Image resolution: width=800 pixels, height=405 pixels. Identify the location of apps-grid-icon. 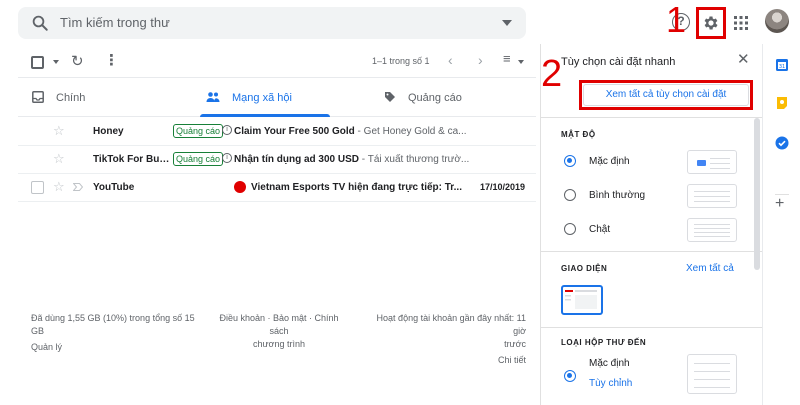
(741, 23).